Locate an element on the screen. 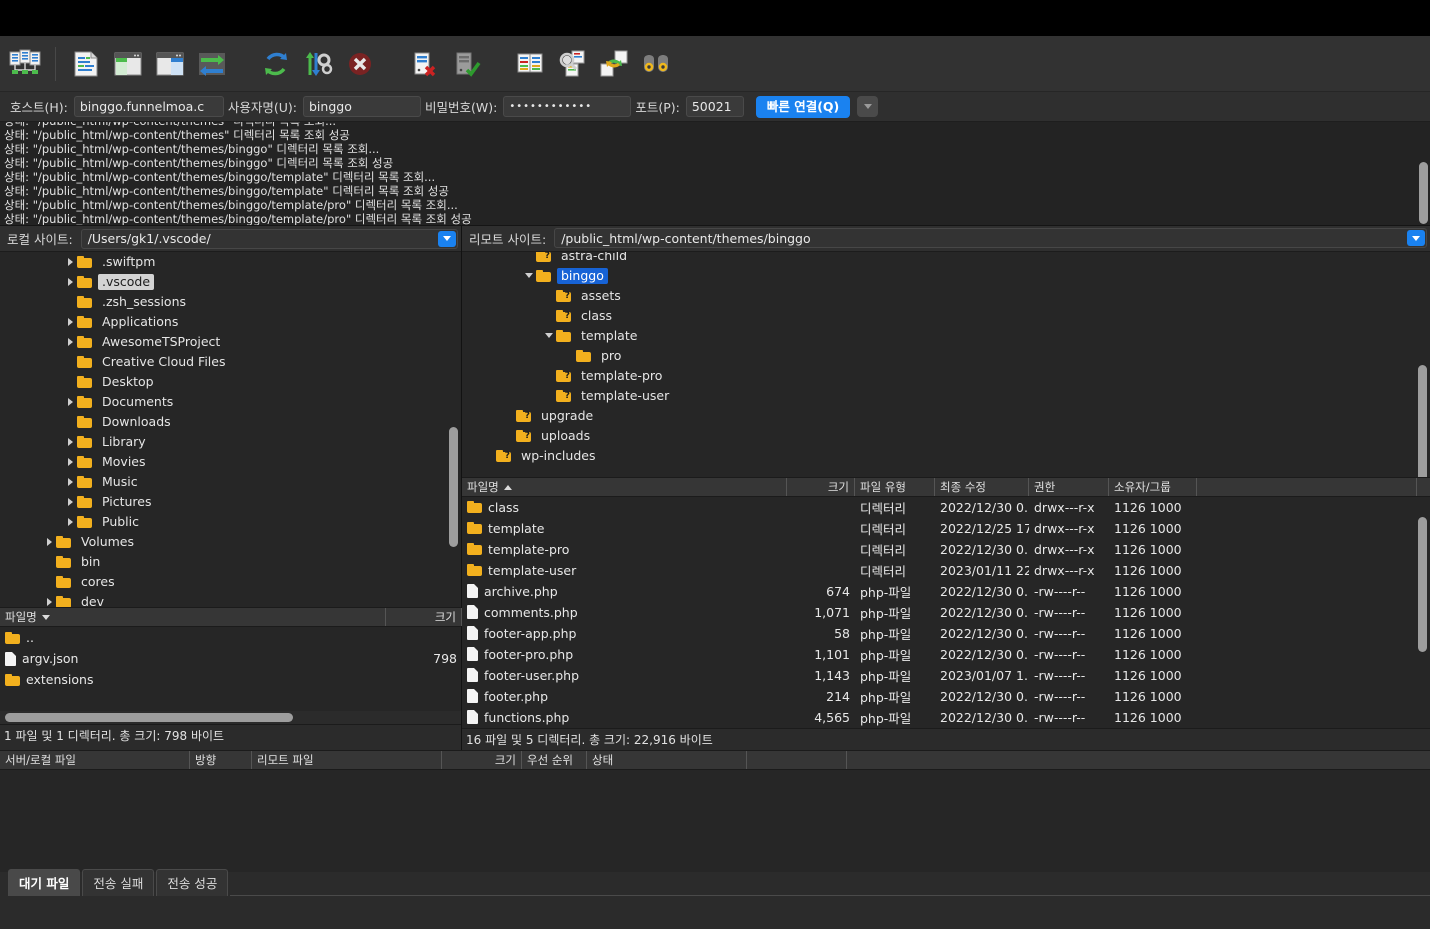  tree-item: wp-includes is located at coordinates (946, 456).